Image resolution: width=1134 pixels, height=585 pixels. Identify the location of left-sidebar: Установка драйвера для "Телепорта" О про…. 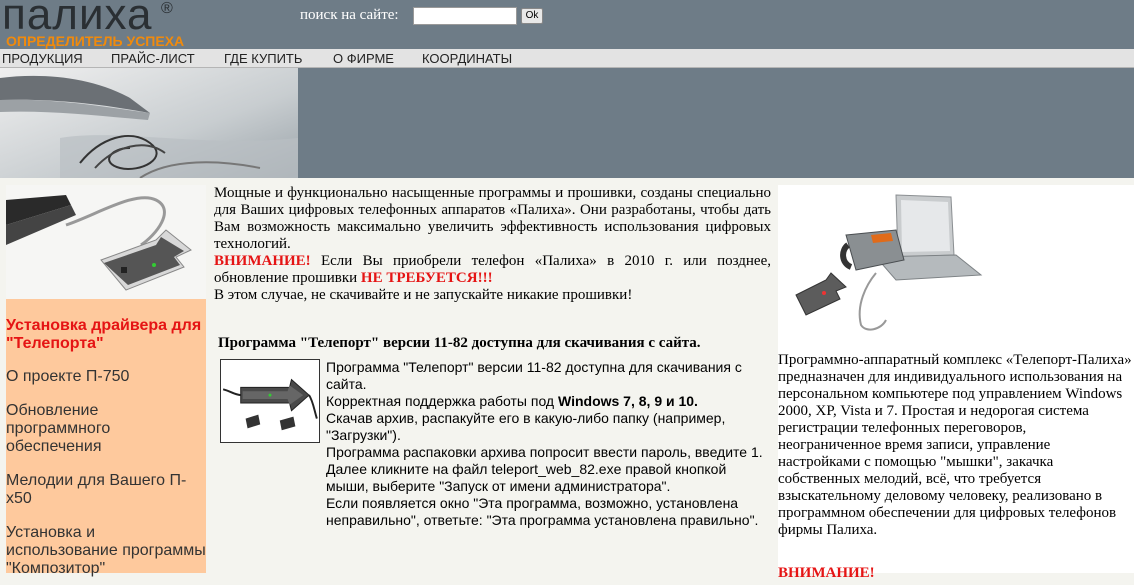
(106, 381).